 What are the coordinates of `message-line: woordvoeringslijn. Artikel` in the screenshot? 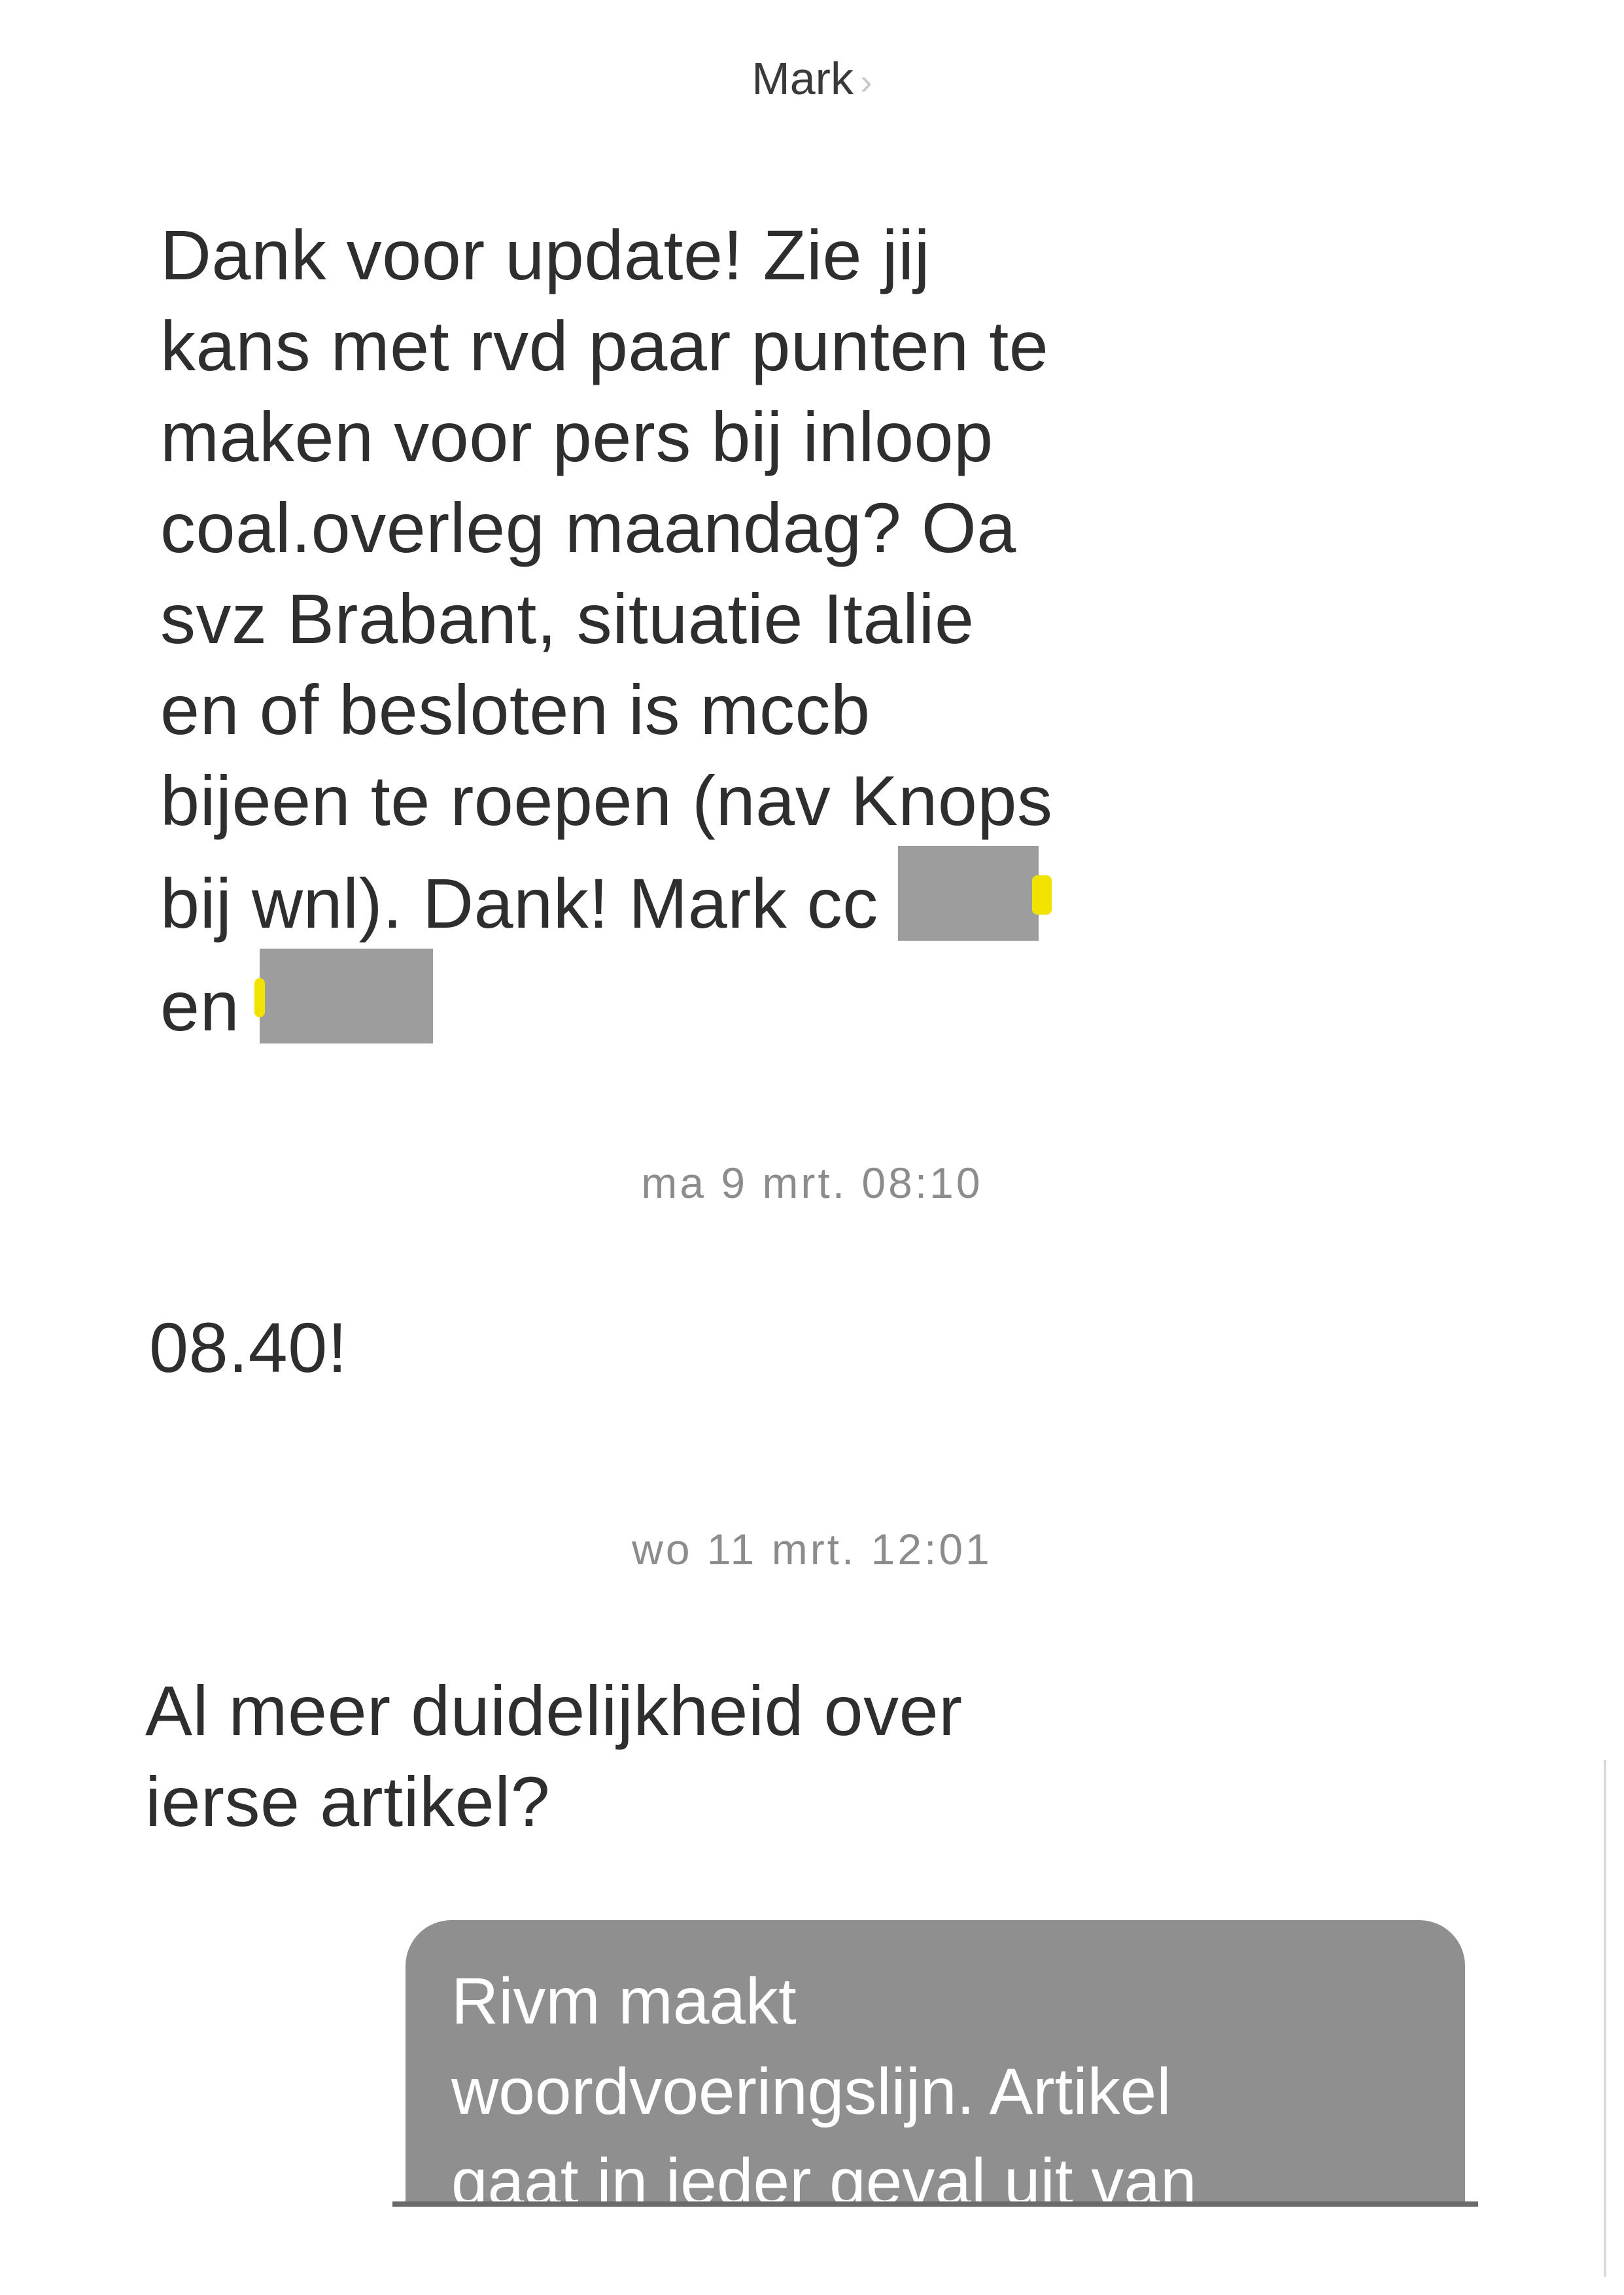 It's located at (811, 2091).